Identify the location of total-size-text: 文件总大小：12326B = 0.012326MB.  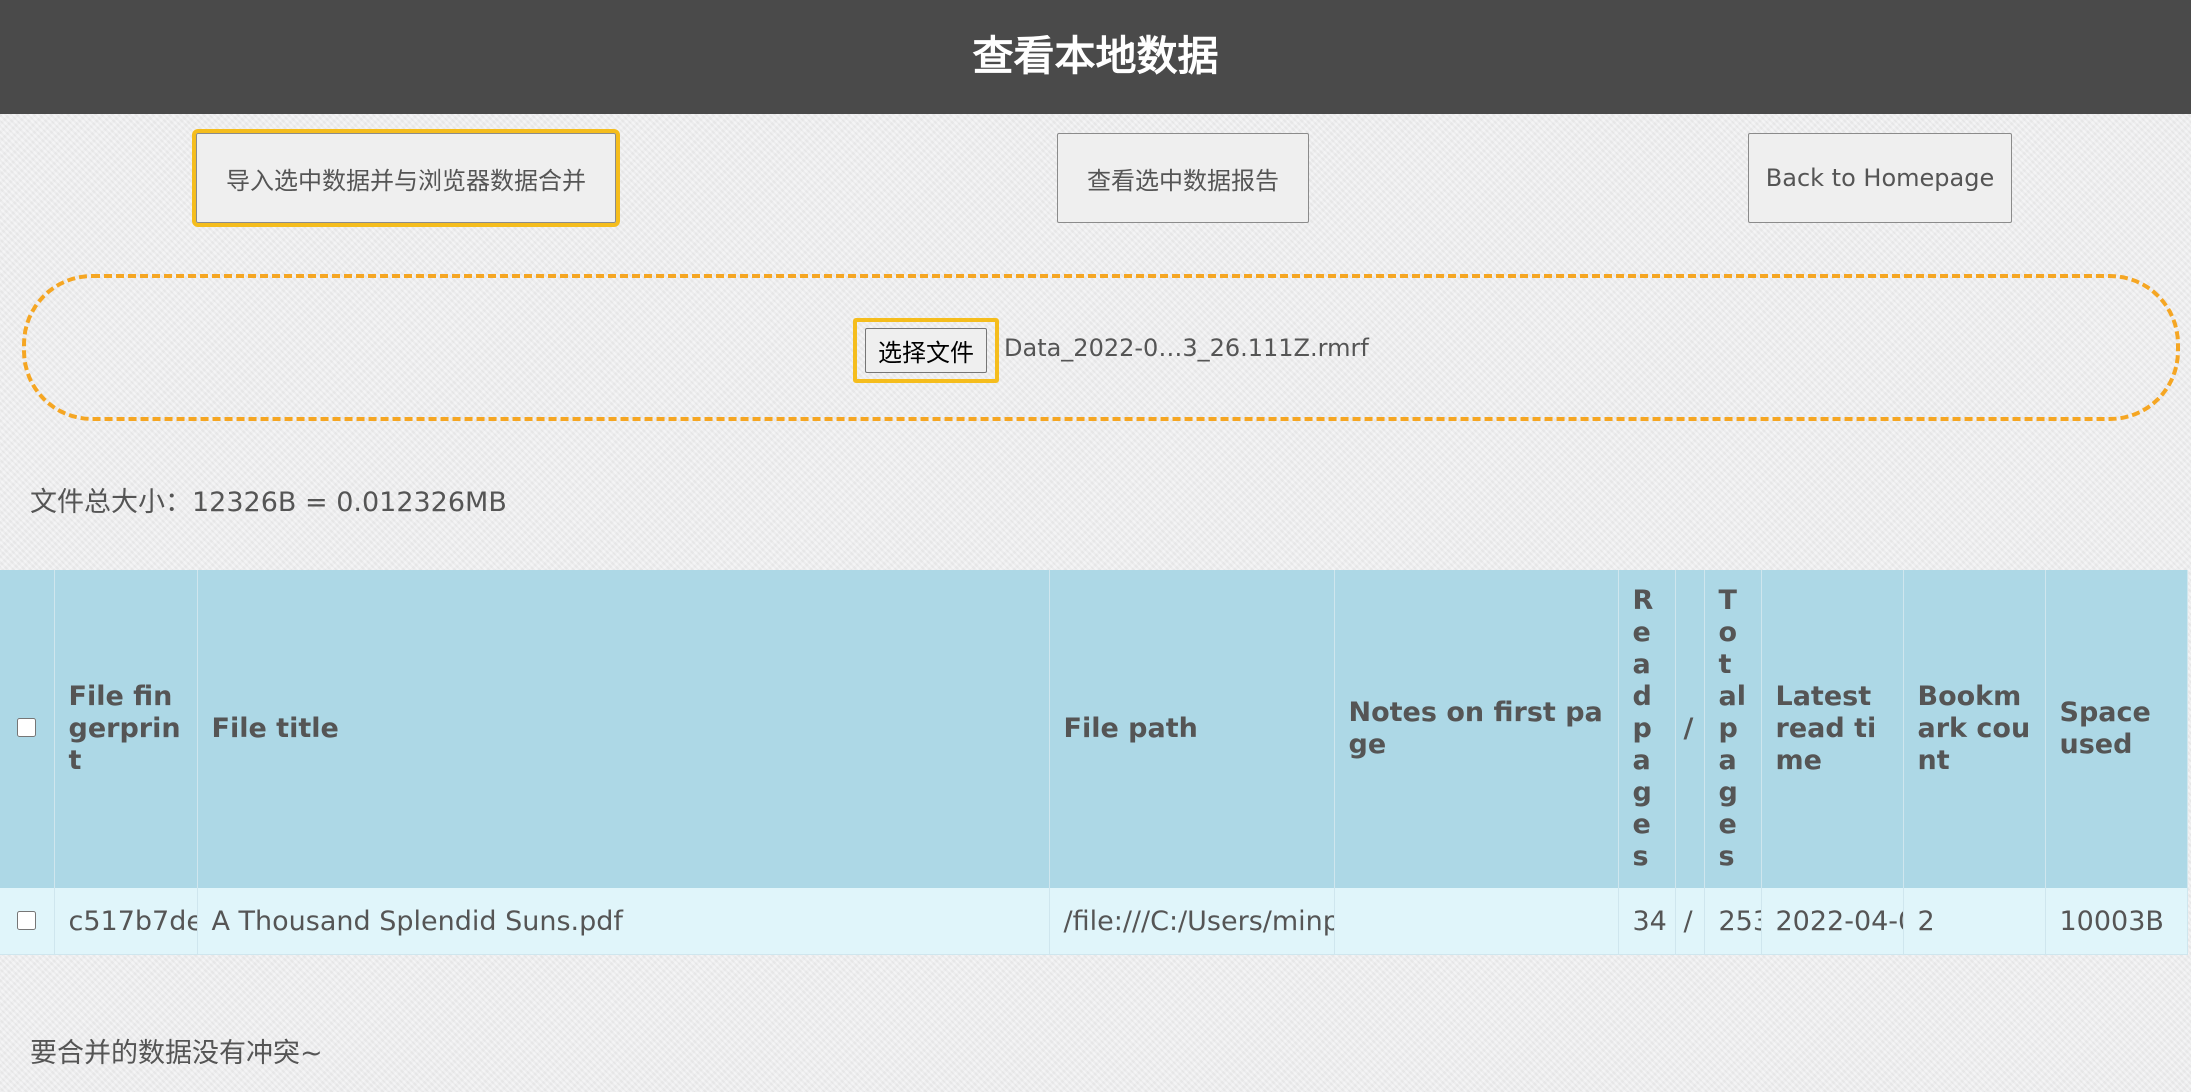
(268, 502).